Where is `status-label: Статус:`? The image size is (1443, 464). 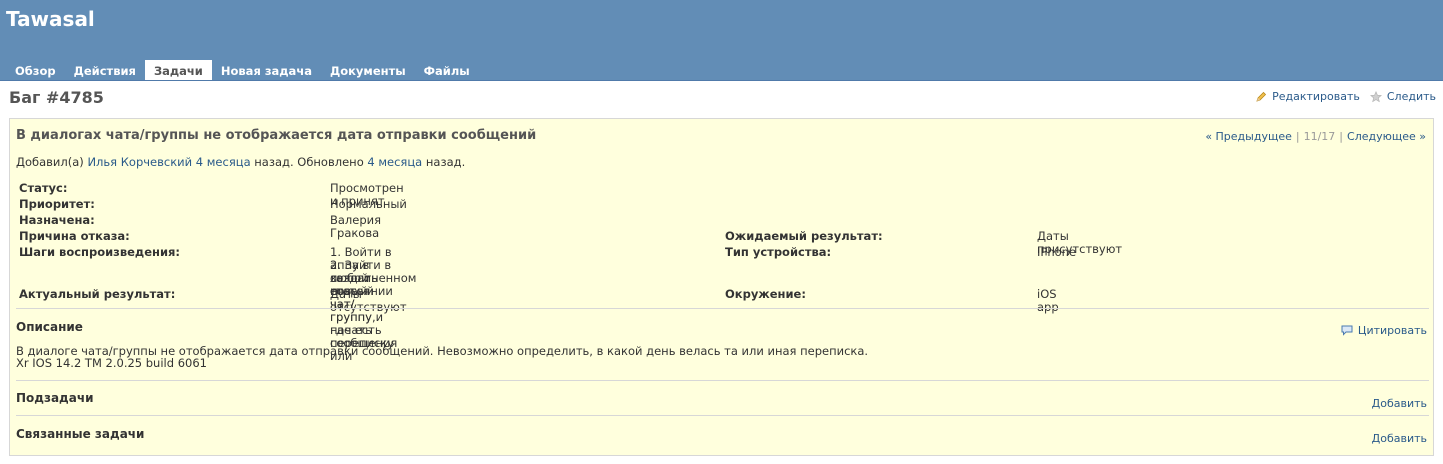
status-label: Статус: is located at coordinates (43, 188).